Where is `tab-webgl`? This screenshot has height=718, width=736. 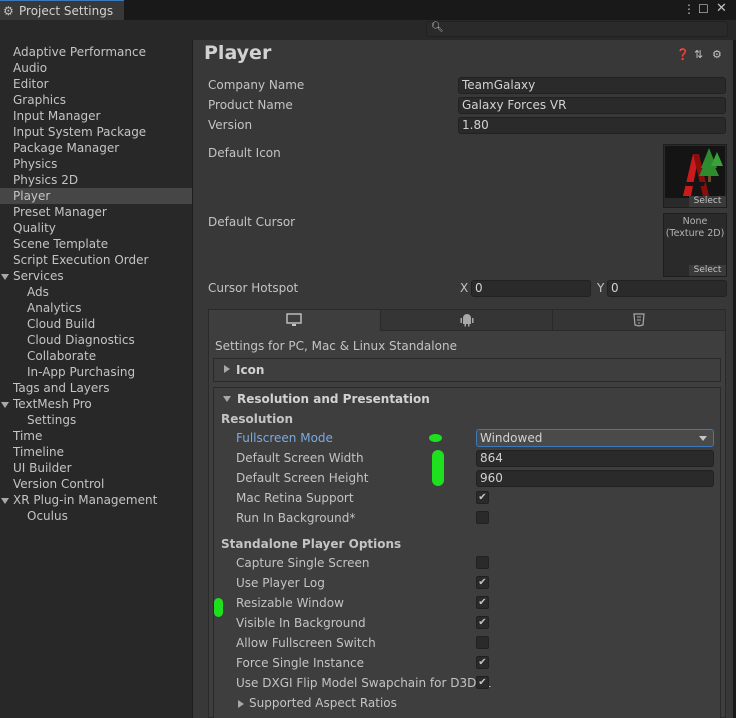
tab-webgl is located at coordinates (639, 320).